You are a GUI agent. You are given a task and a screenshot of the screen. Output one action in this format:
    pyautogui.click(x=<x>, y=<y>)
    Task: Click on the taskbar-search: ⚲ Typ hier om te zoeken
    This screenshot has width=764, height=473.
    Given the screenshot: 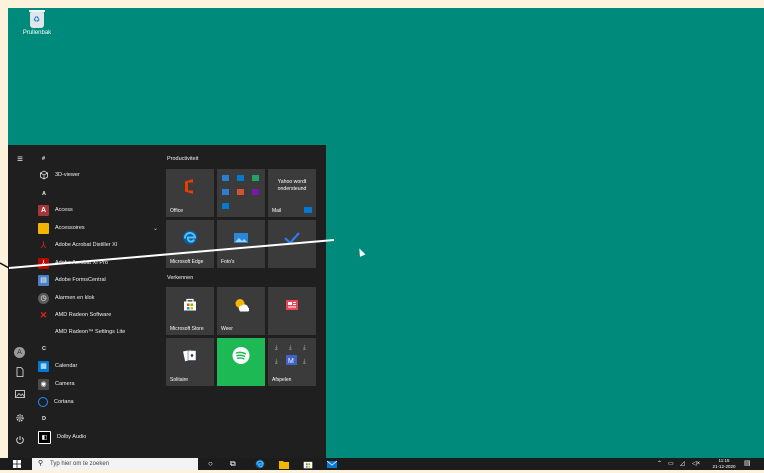 What is the action you would take?
    pyautogui.click(x=115, y=464)
    